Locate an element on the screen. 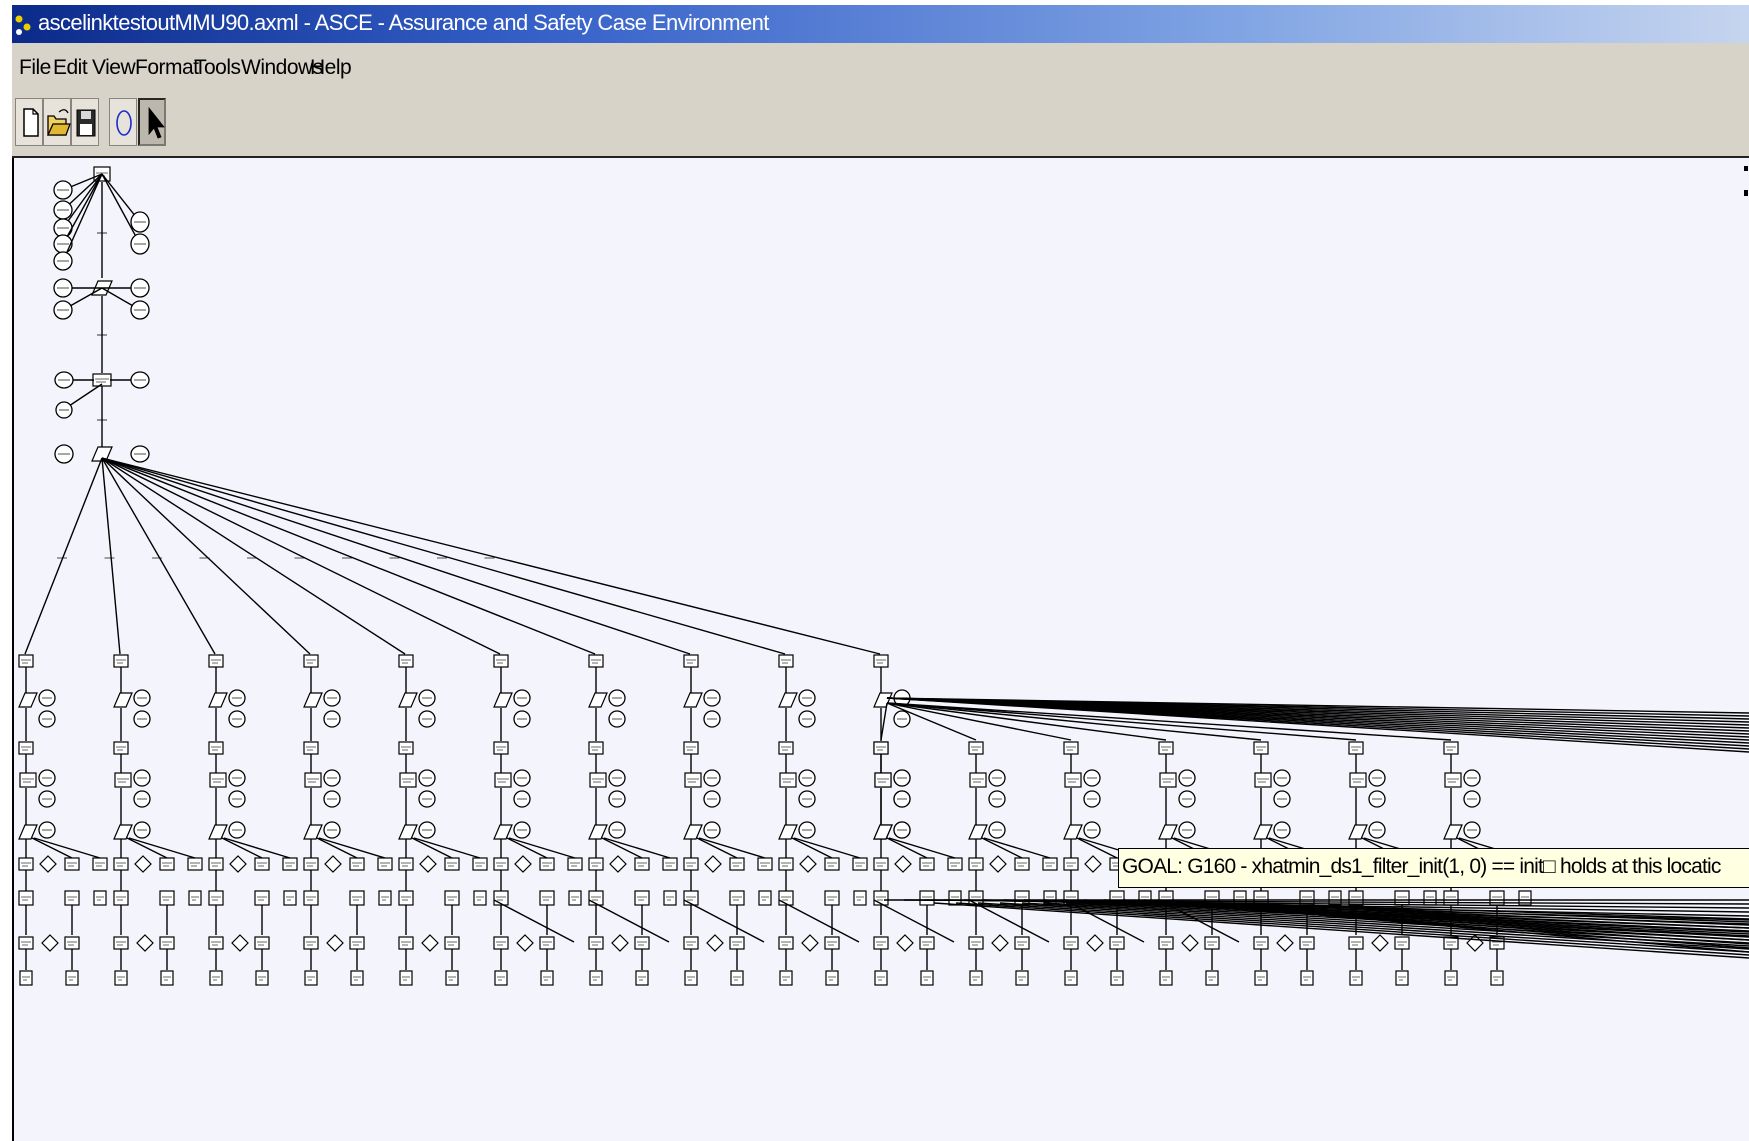 The height and width of the screenshot is (1141, 1749). ellipse-tool-button is located at coordinates (123, 122).